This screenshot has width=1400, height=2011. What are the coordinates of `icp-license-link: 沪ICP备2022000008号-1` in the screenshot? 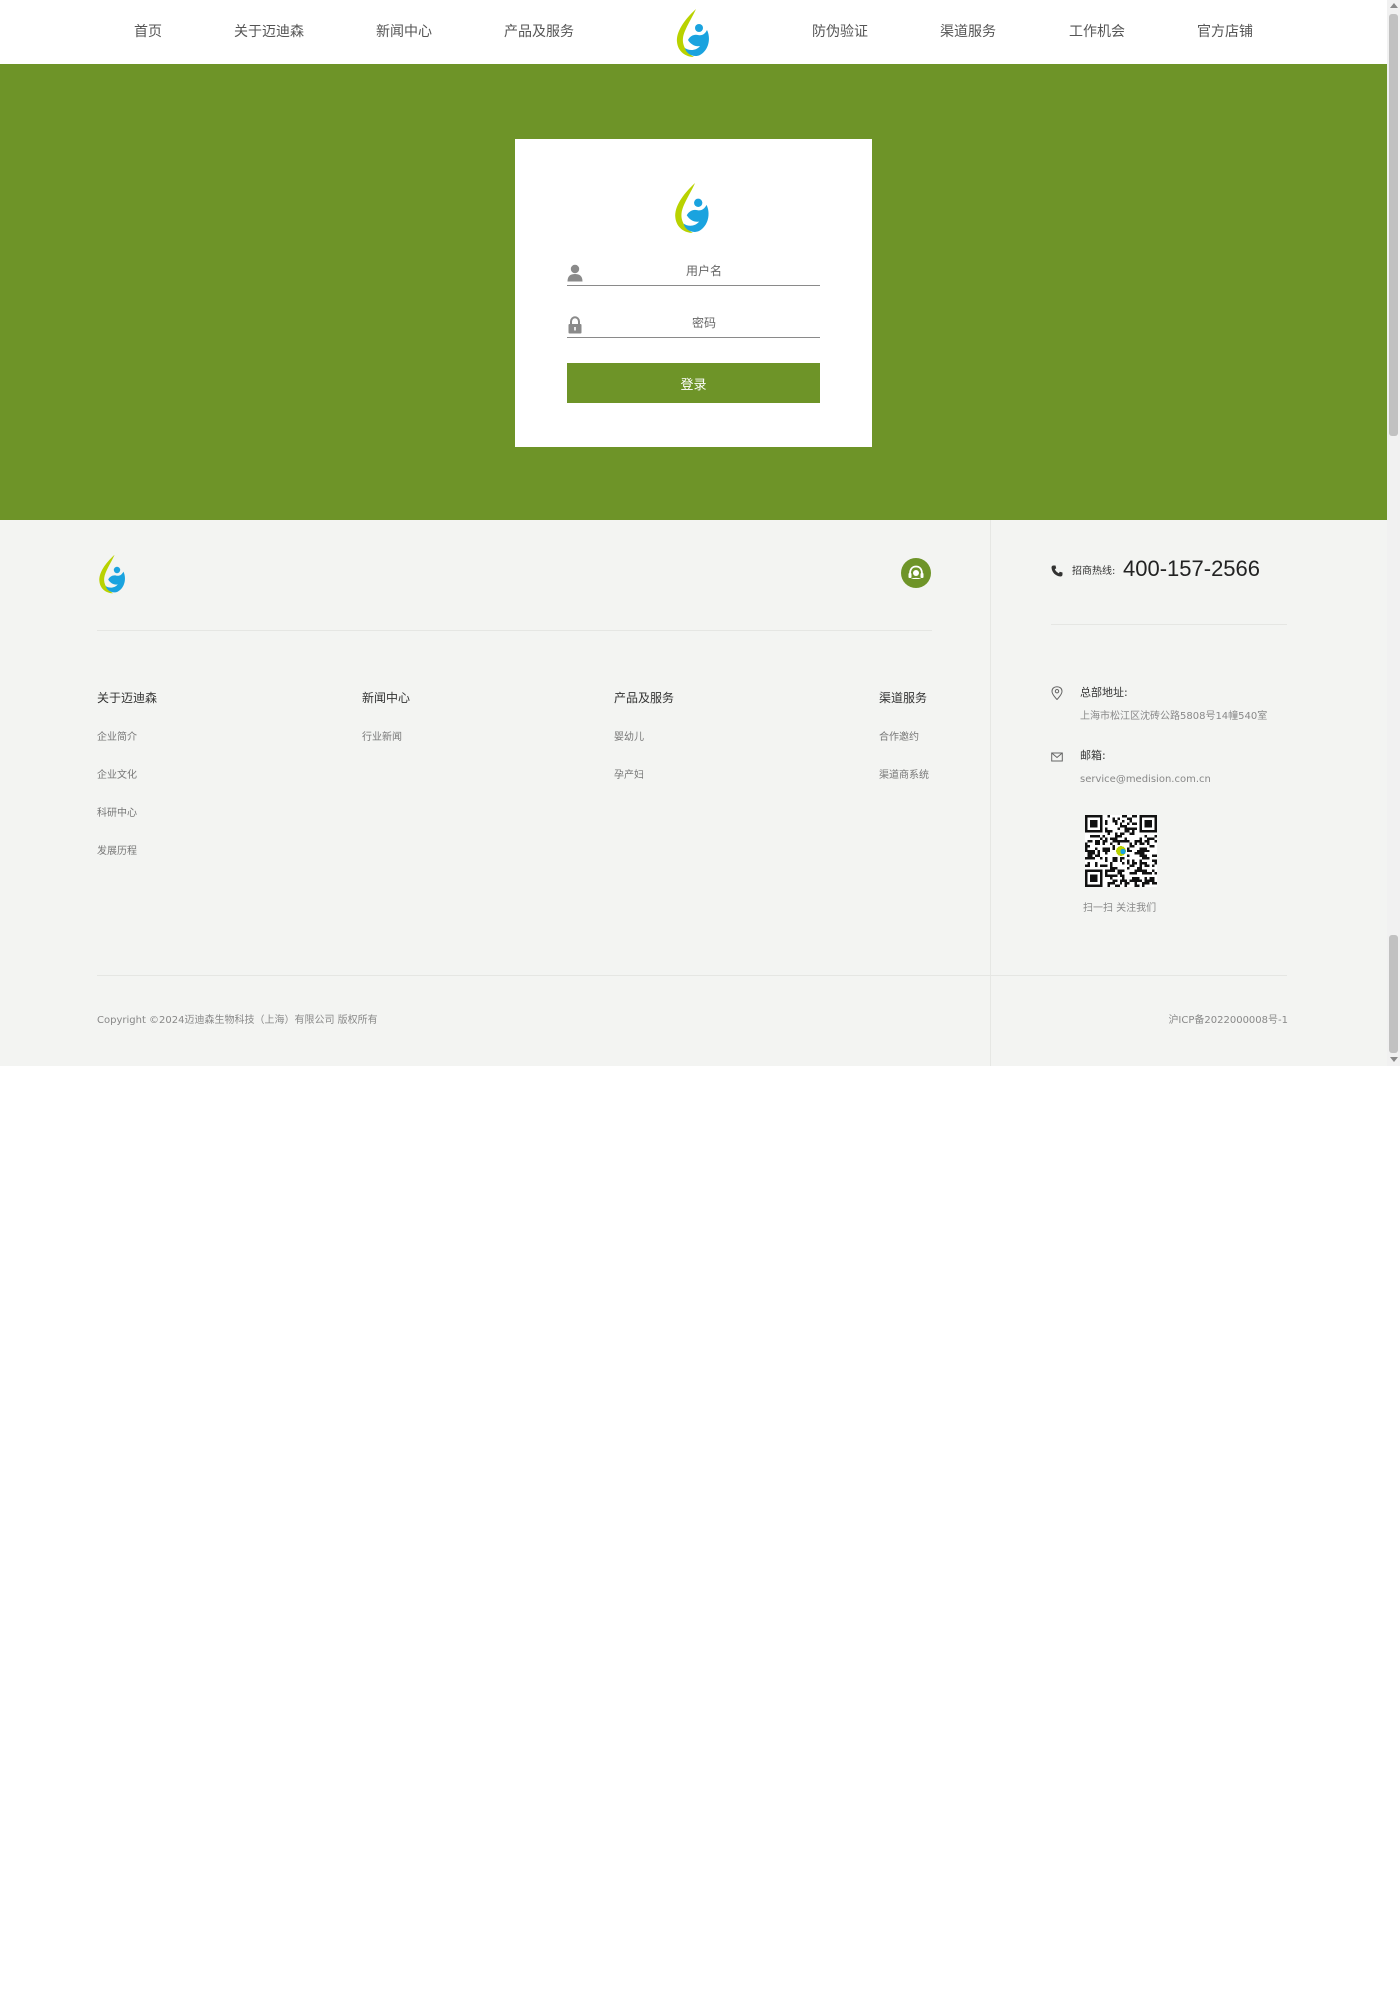 It's located at (1228, 1021).